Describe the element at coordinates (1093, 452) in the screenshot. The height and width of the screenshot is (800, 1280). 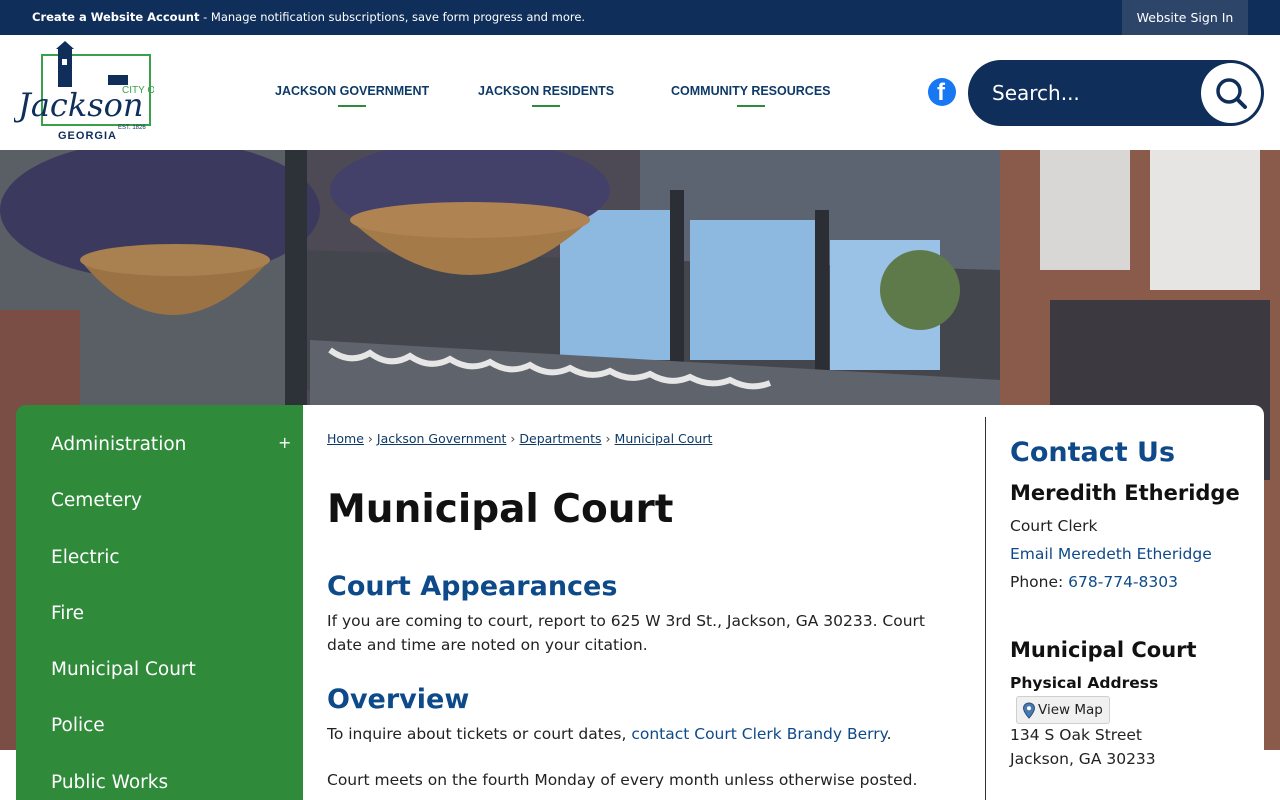
I see `contact-us-heading: Contact Us` at that location.